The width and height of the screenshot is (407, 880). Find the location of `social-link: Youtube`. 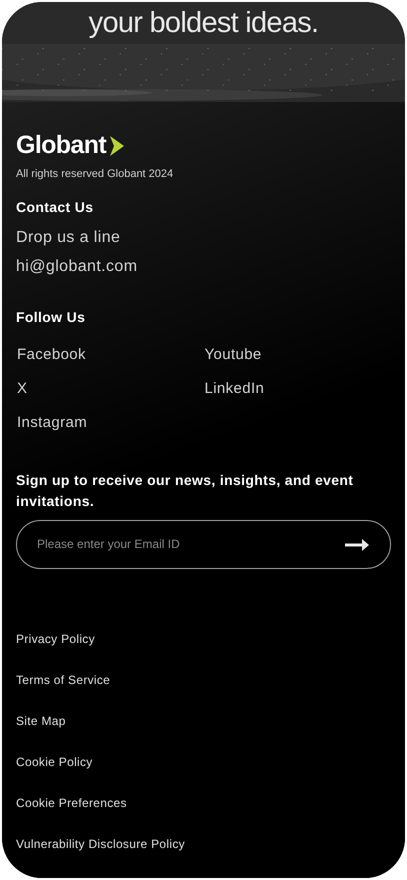

social-link: Youtube is located at coordinates (297, 355).